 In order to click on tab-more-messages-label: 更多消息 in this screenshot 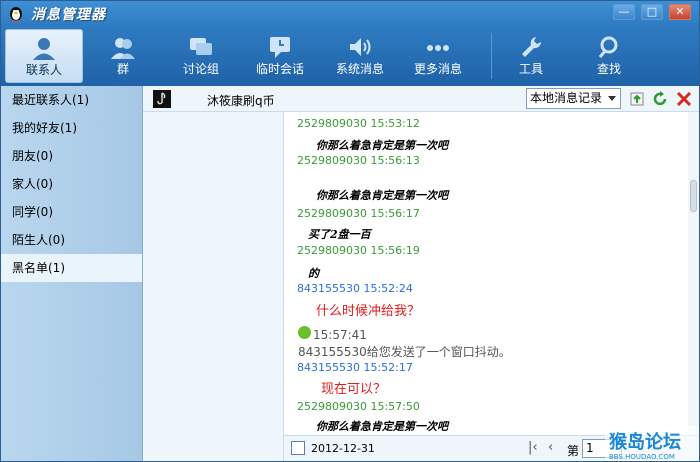, I will do `click(437, 69)`.